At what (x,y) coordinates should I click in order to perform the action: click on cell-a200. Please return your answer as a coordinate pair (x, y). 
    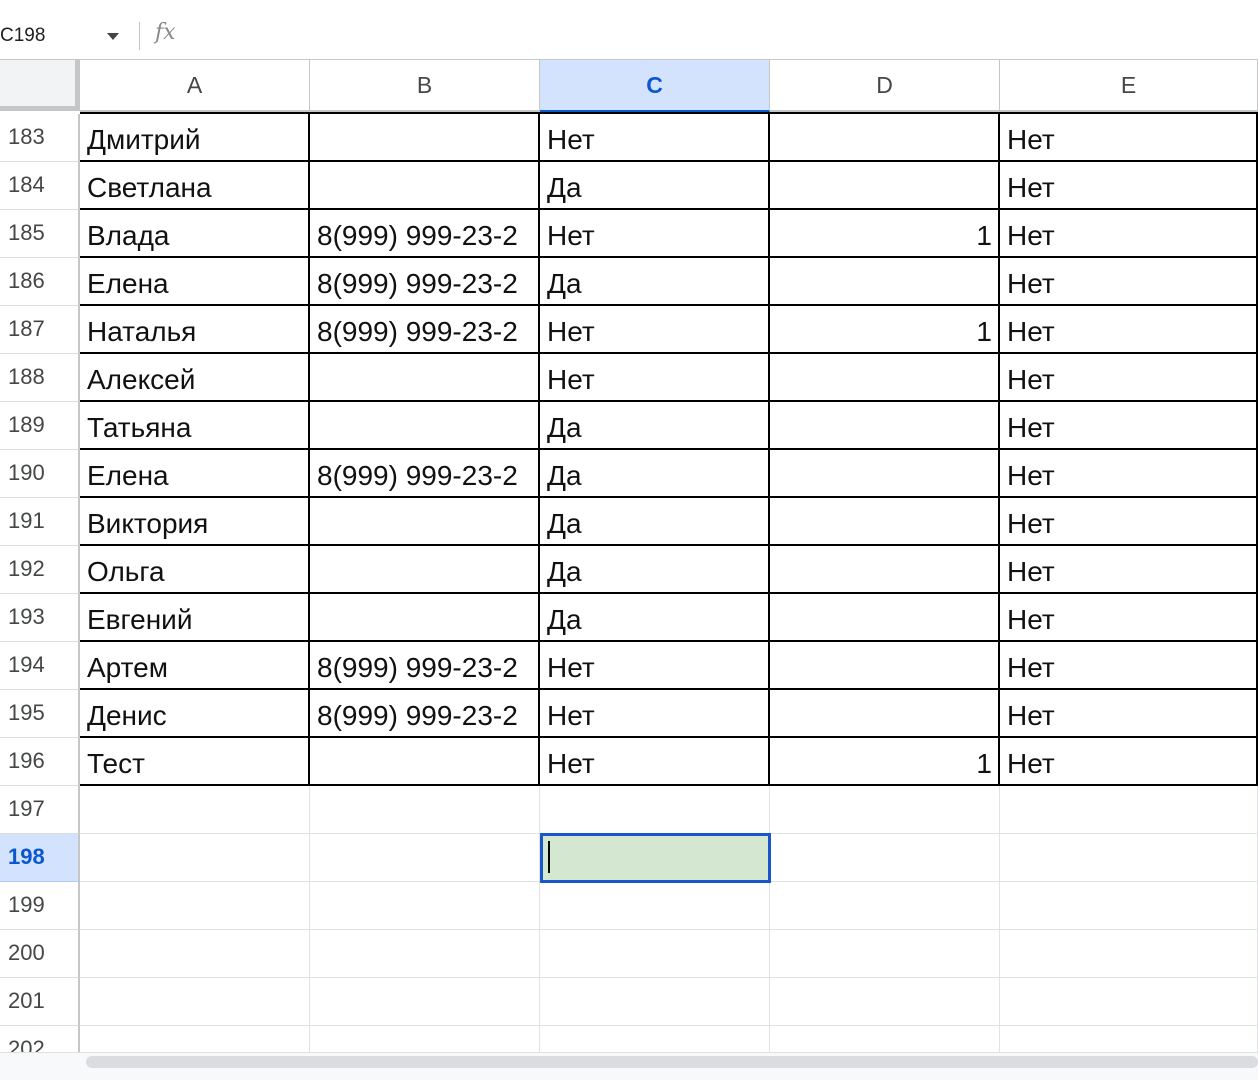
    Looking at the image, I should click on (195, 954).